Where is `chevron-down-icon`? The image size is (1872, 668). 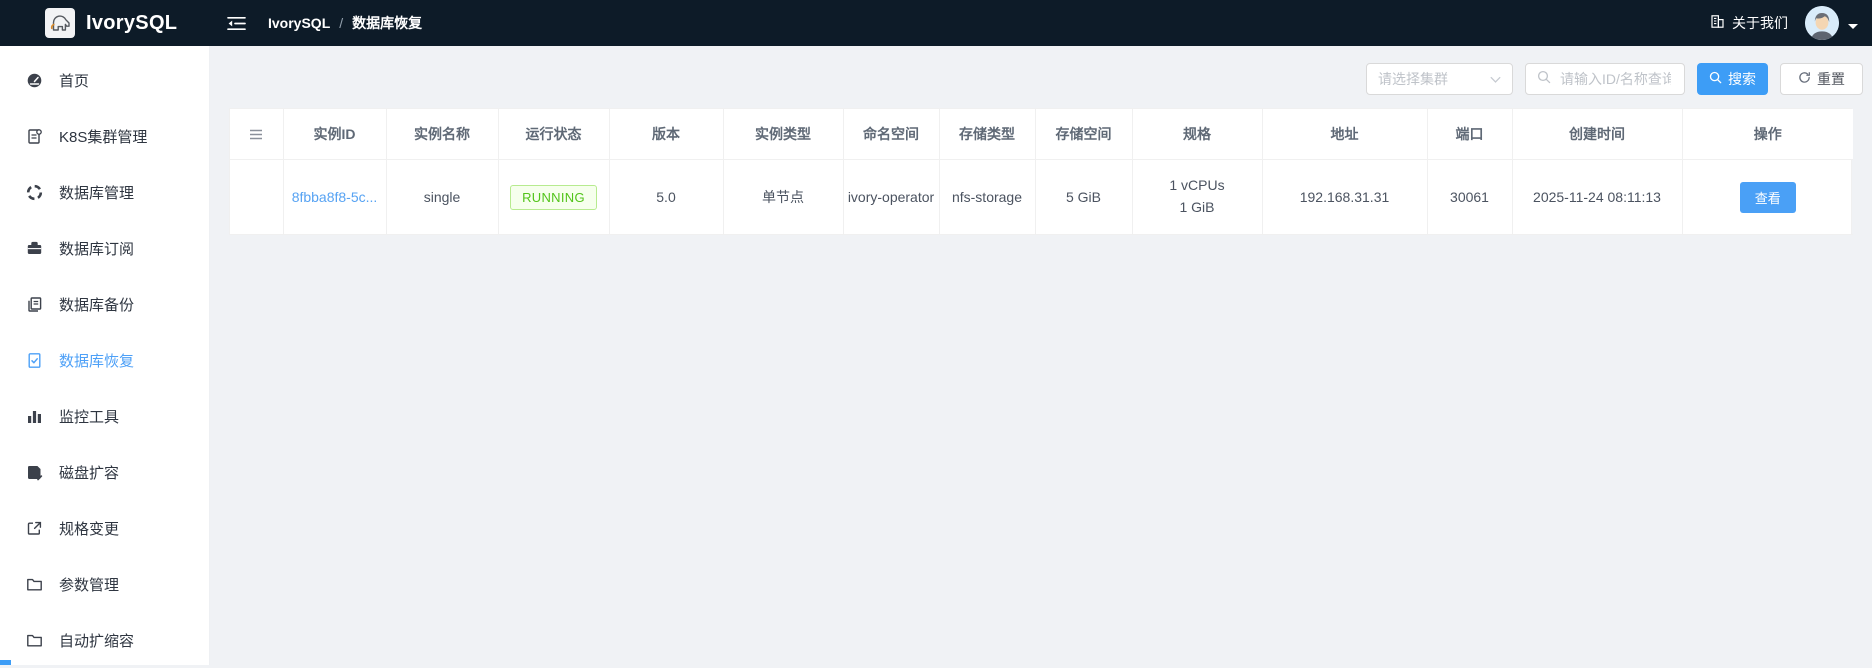 chevron-down-icon is located at coordinates (1495, 79).